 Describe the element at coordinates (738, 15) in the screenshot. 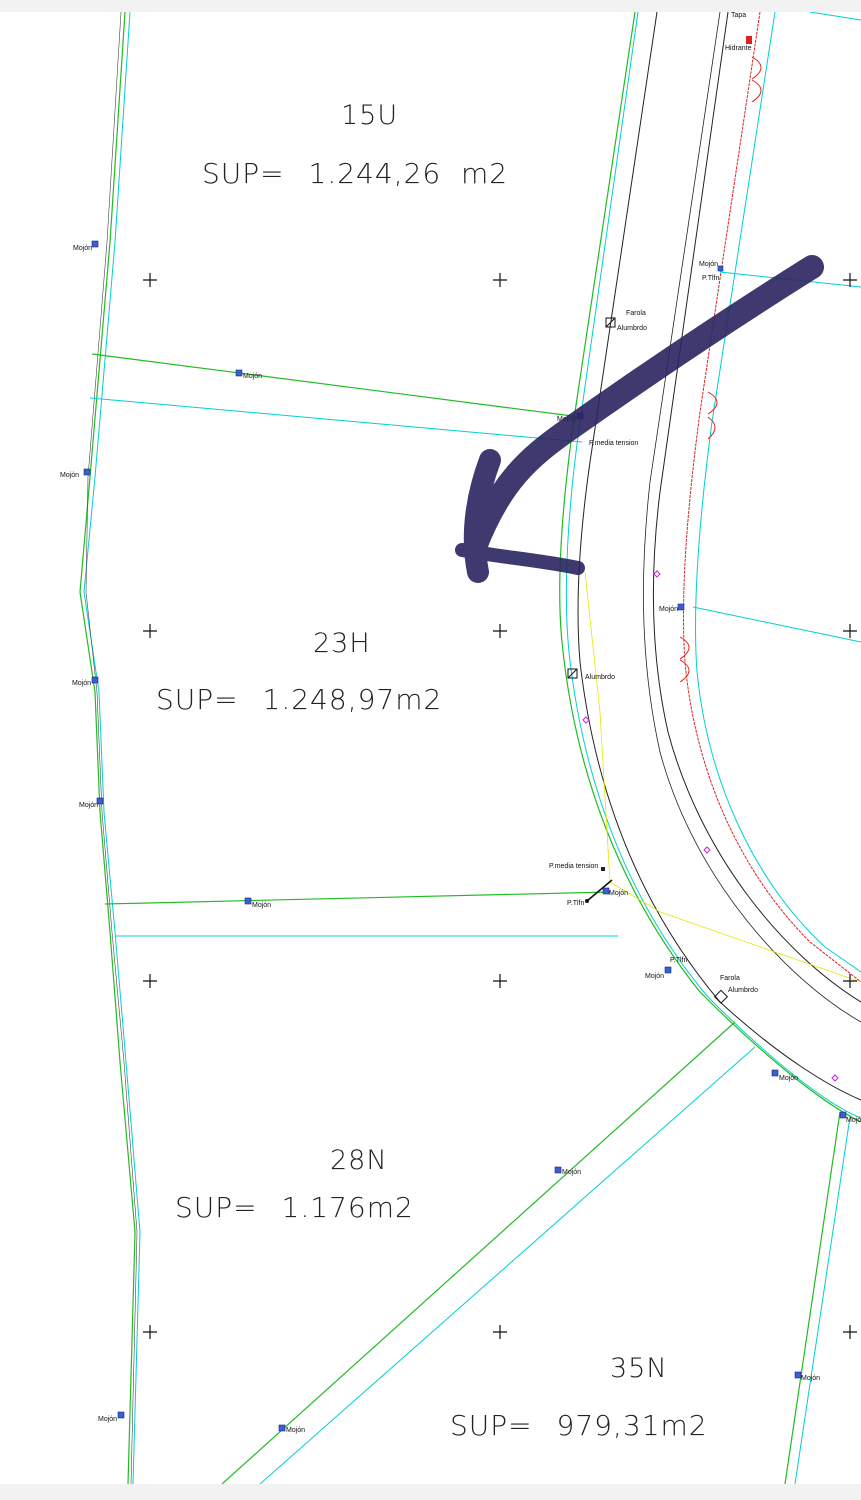

I see `svg-text: Tapa` at that location.